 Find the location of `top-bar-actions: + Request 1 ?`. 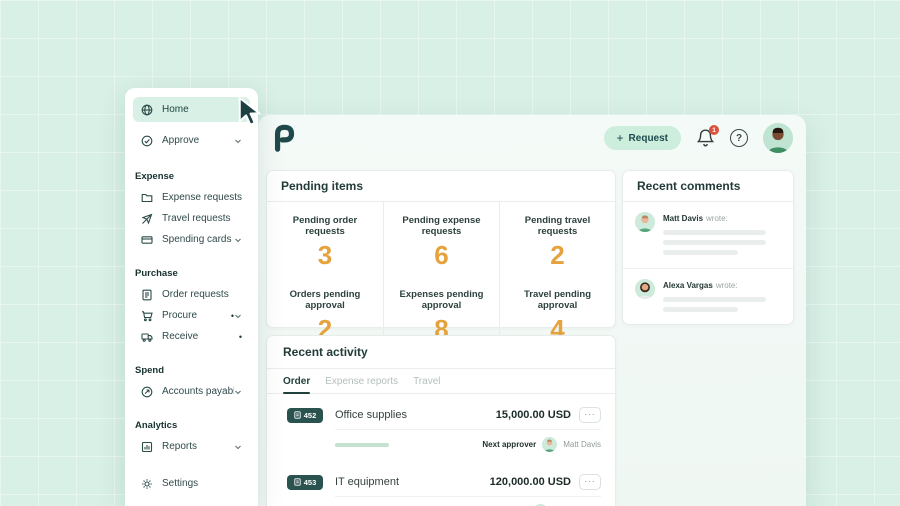

top-bar-actions: + Request 1 ? is located at coordinates (698, 138).